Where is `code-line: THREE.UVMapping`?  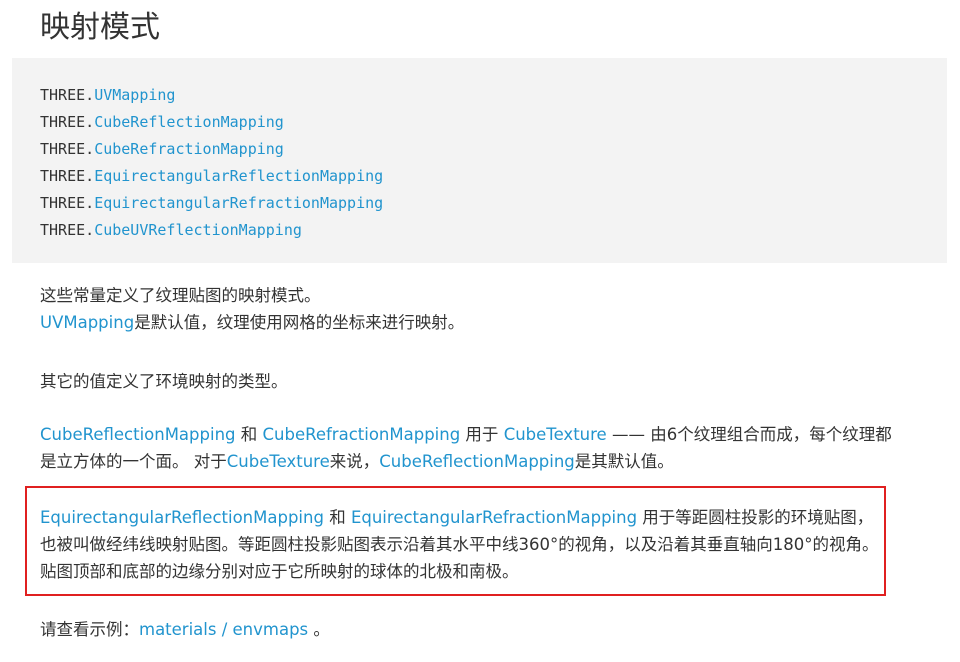 code-line: THREE.UVMapping is located at coordinates (479, 95).